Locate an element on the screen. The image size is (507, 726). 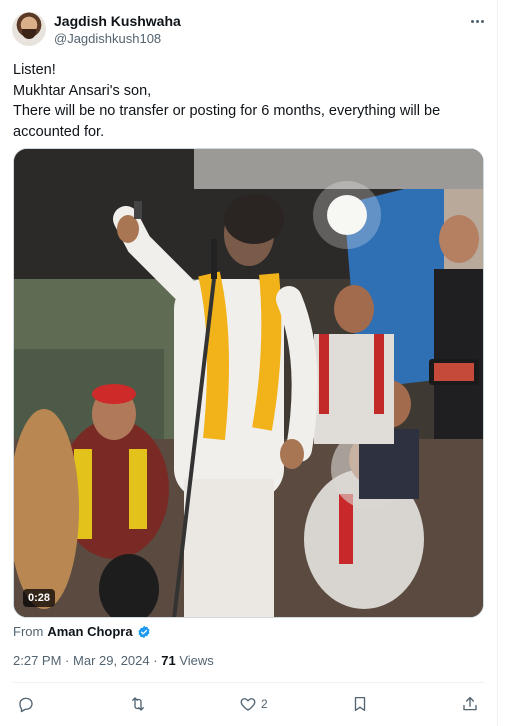
share-icon is located at coordinates (470, 703).